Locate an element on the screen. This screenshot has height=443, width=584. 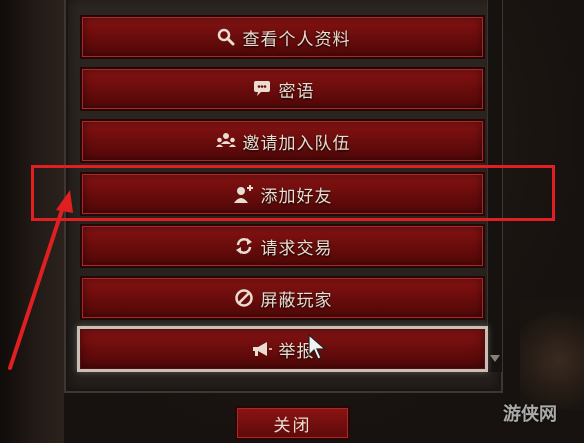
annotation-arrow-icon is located at coordinates (40, 280).